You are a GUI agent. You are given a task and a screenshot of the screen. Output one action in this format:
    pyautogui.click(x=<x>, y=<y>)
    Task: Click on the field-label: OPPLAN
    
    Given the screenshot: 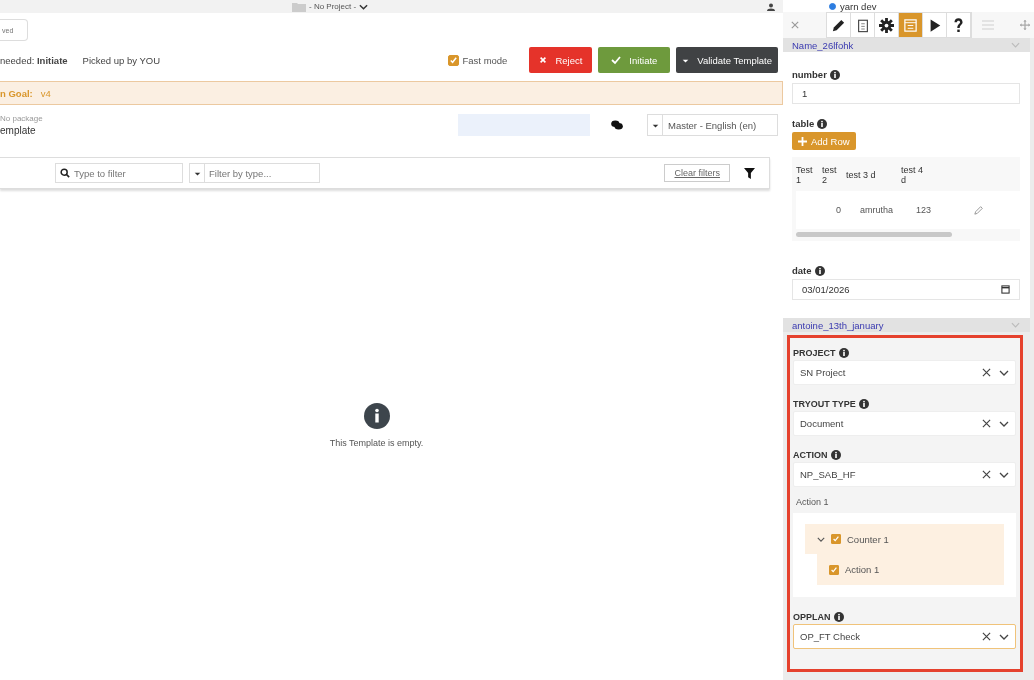 What is the action you would take?
    pyautogui.click(x=812, y=617)
    